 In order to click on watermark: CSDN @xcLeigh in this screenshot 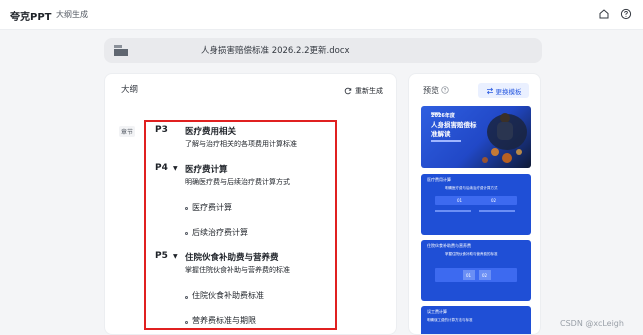, I will do `click(592, 323)`.